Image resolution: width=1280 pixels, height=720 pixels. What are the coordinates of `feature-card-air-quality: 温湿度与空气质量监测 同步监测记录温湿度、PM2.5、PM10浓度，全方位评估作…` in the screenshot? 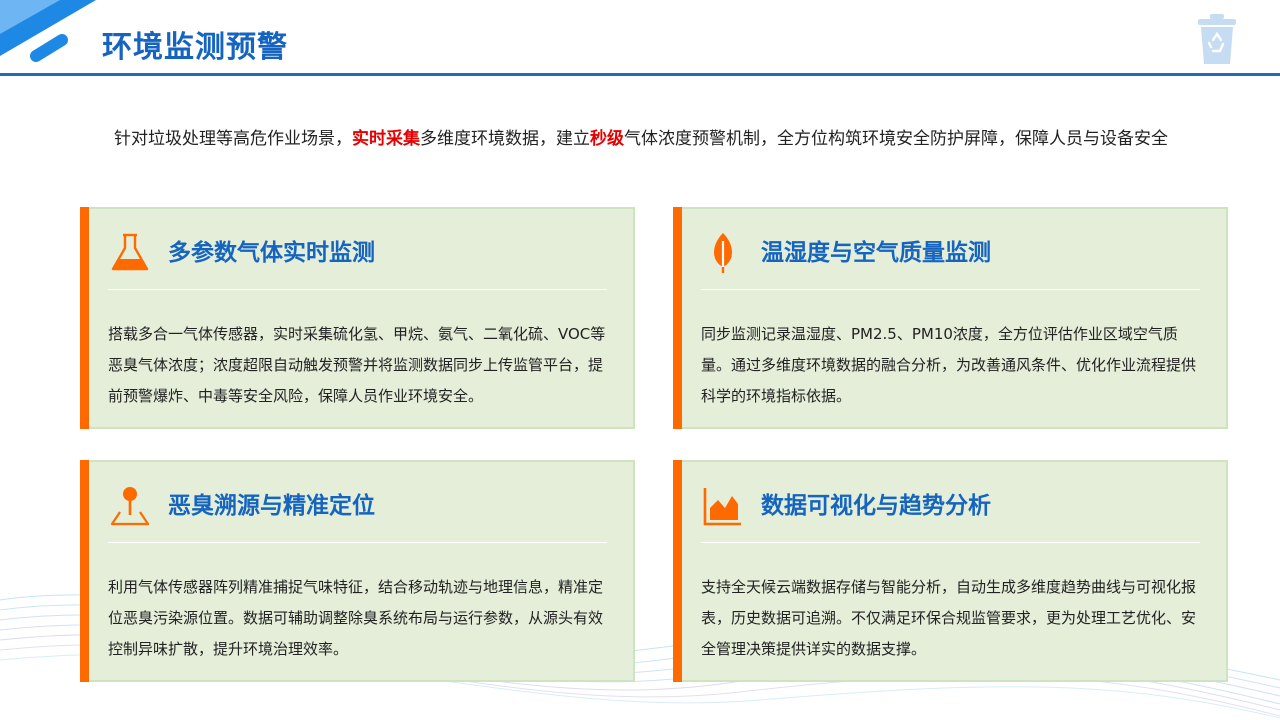 It's located at (950, 318).